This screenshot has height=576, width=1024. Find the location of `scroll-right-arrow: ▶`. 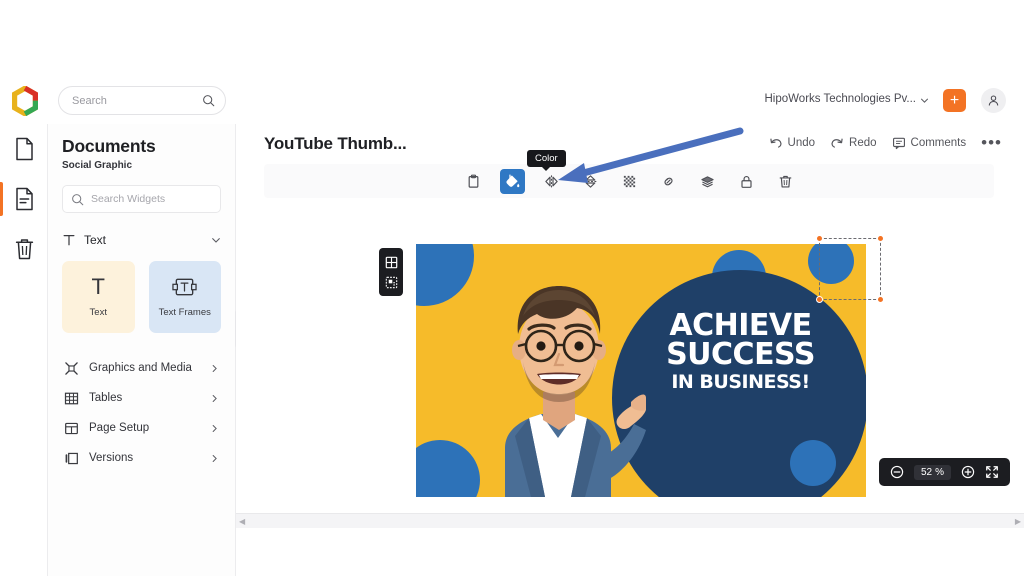

scroll-right-arrow: ▶ is located at coordinates (1018, 521).